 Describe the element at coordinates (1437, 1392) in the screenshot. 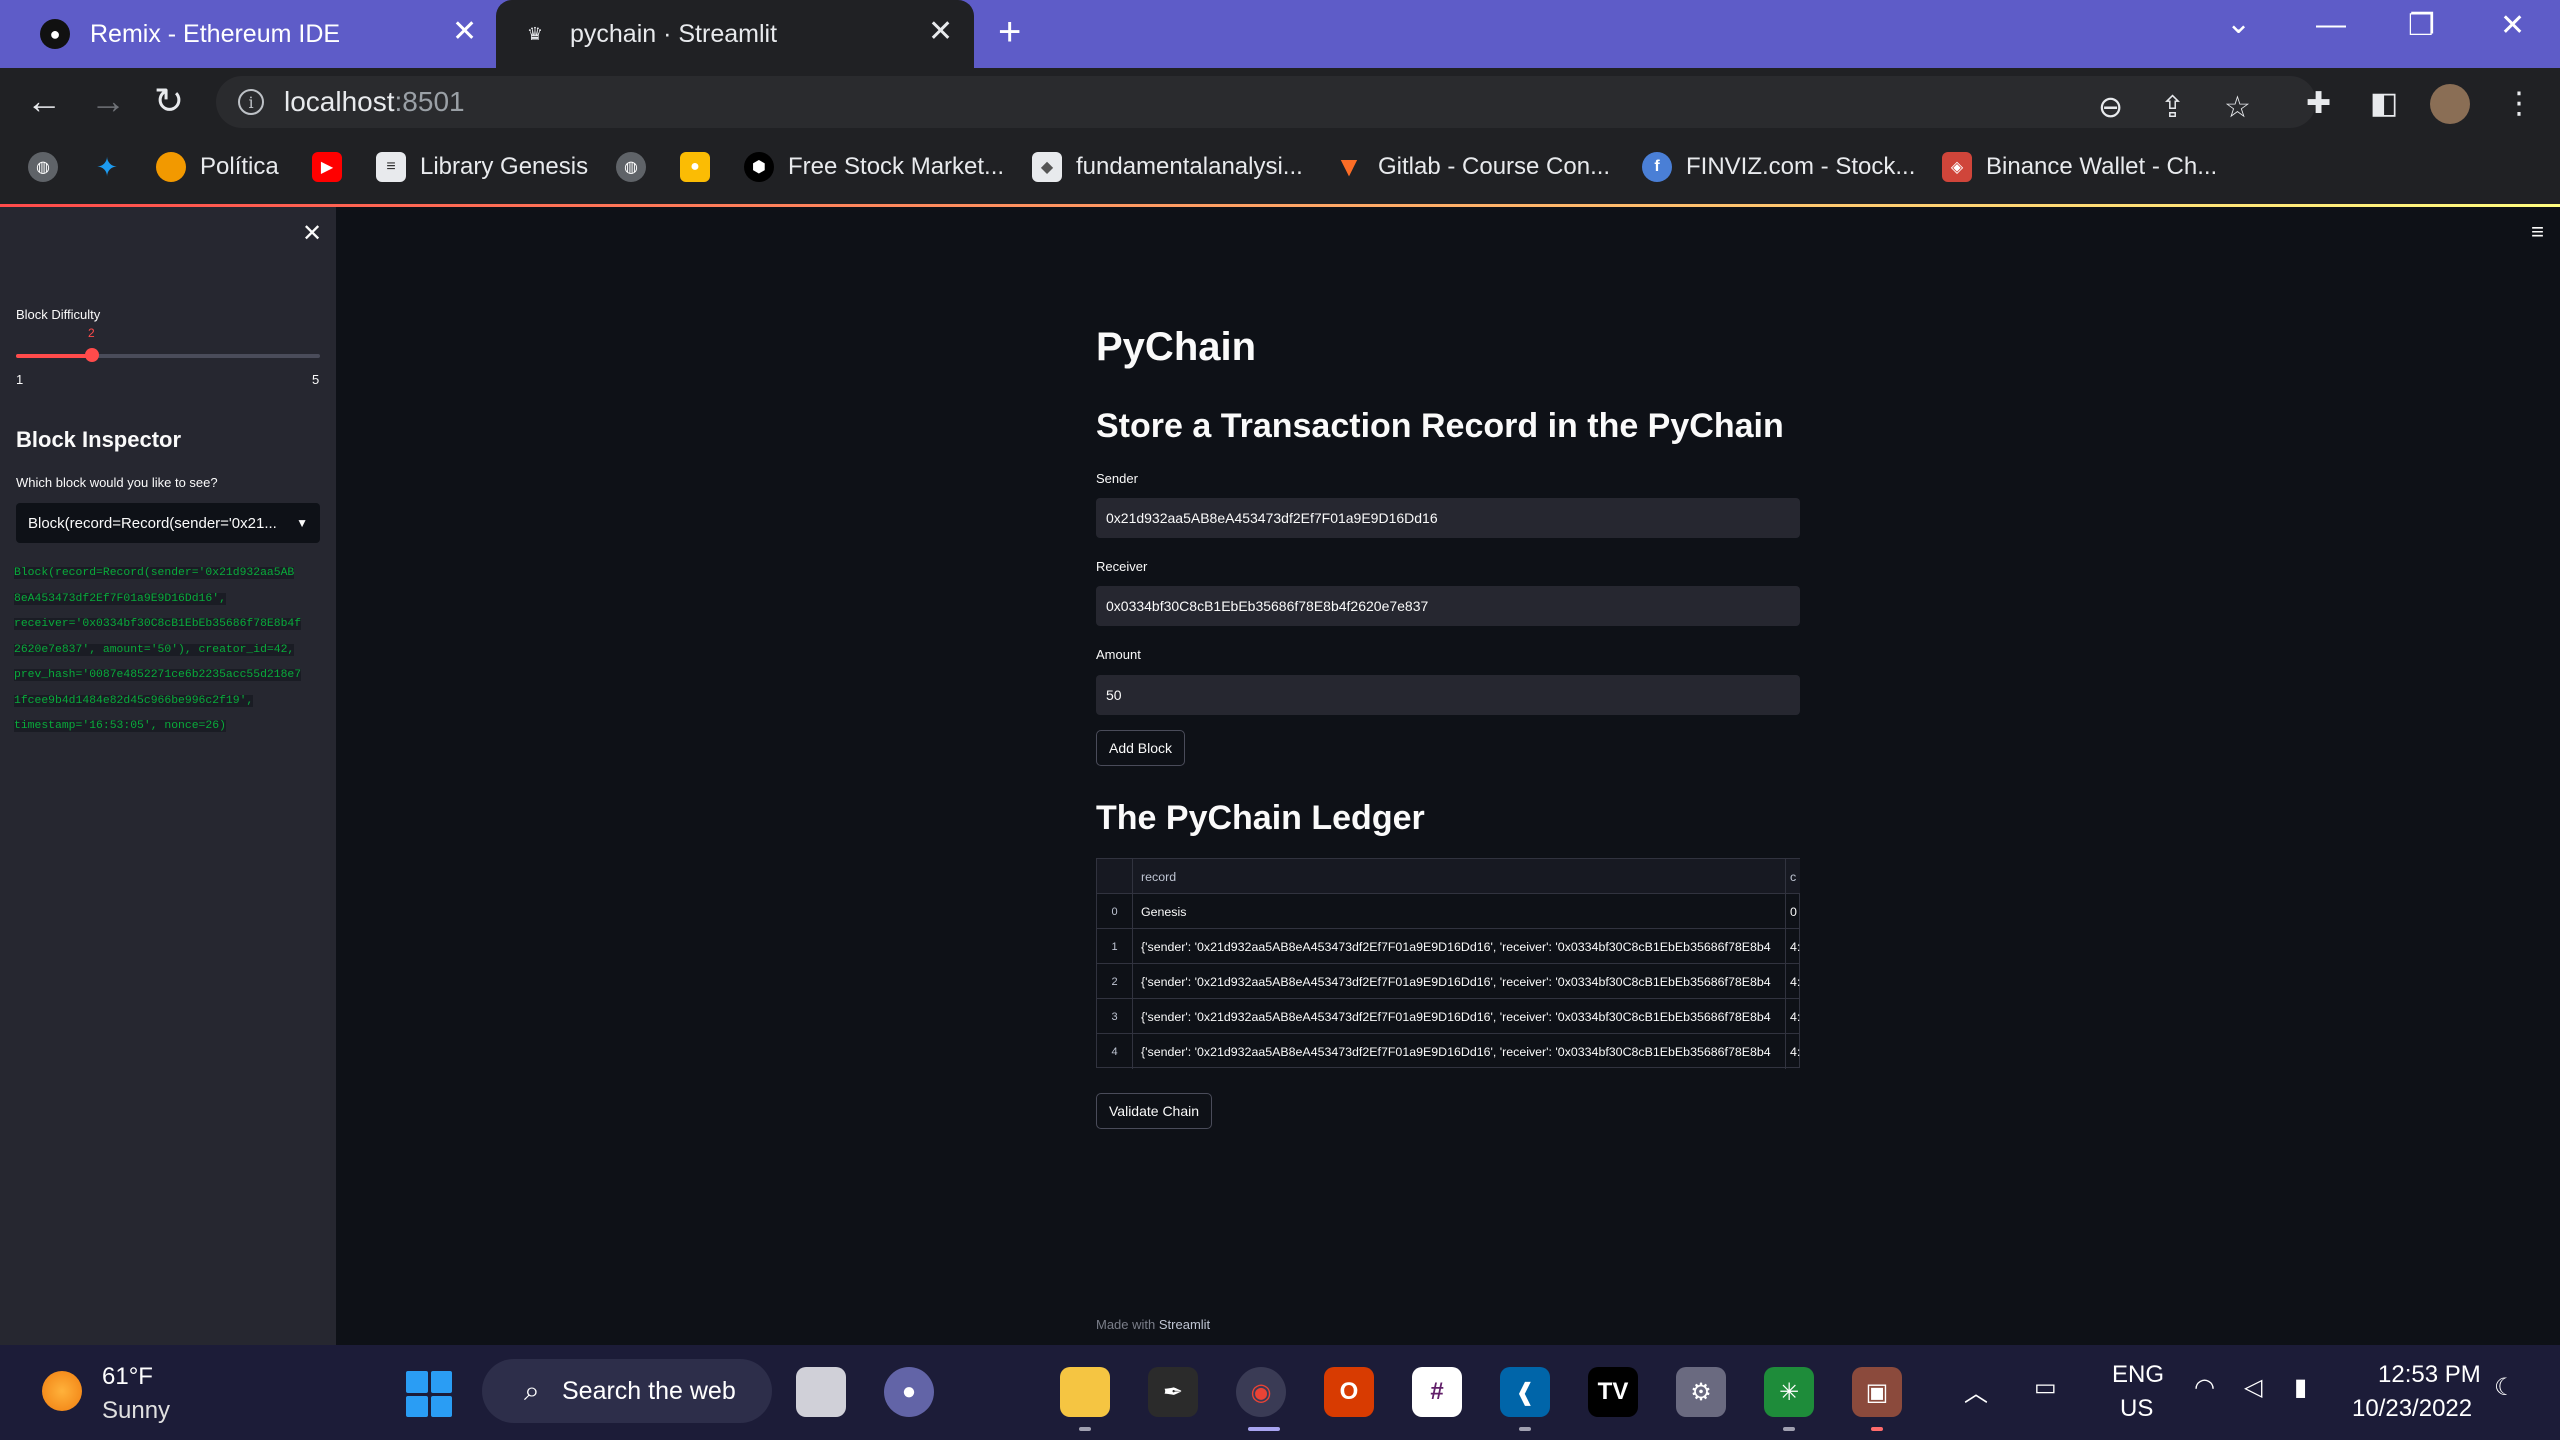

I see `slack-icon: #` at that location.